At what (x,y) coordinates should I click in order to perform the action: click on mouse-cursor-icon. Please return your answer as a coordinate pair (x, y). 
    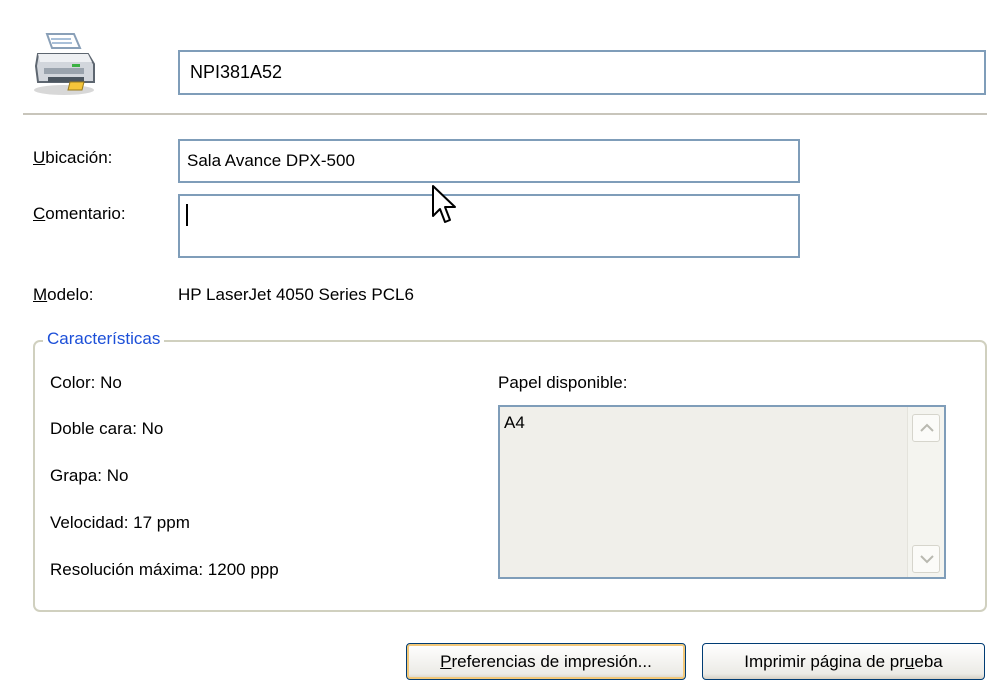
    Looking at the image, I should click on (444, 204).